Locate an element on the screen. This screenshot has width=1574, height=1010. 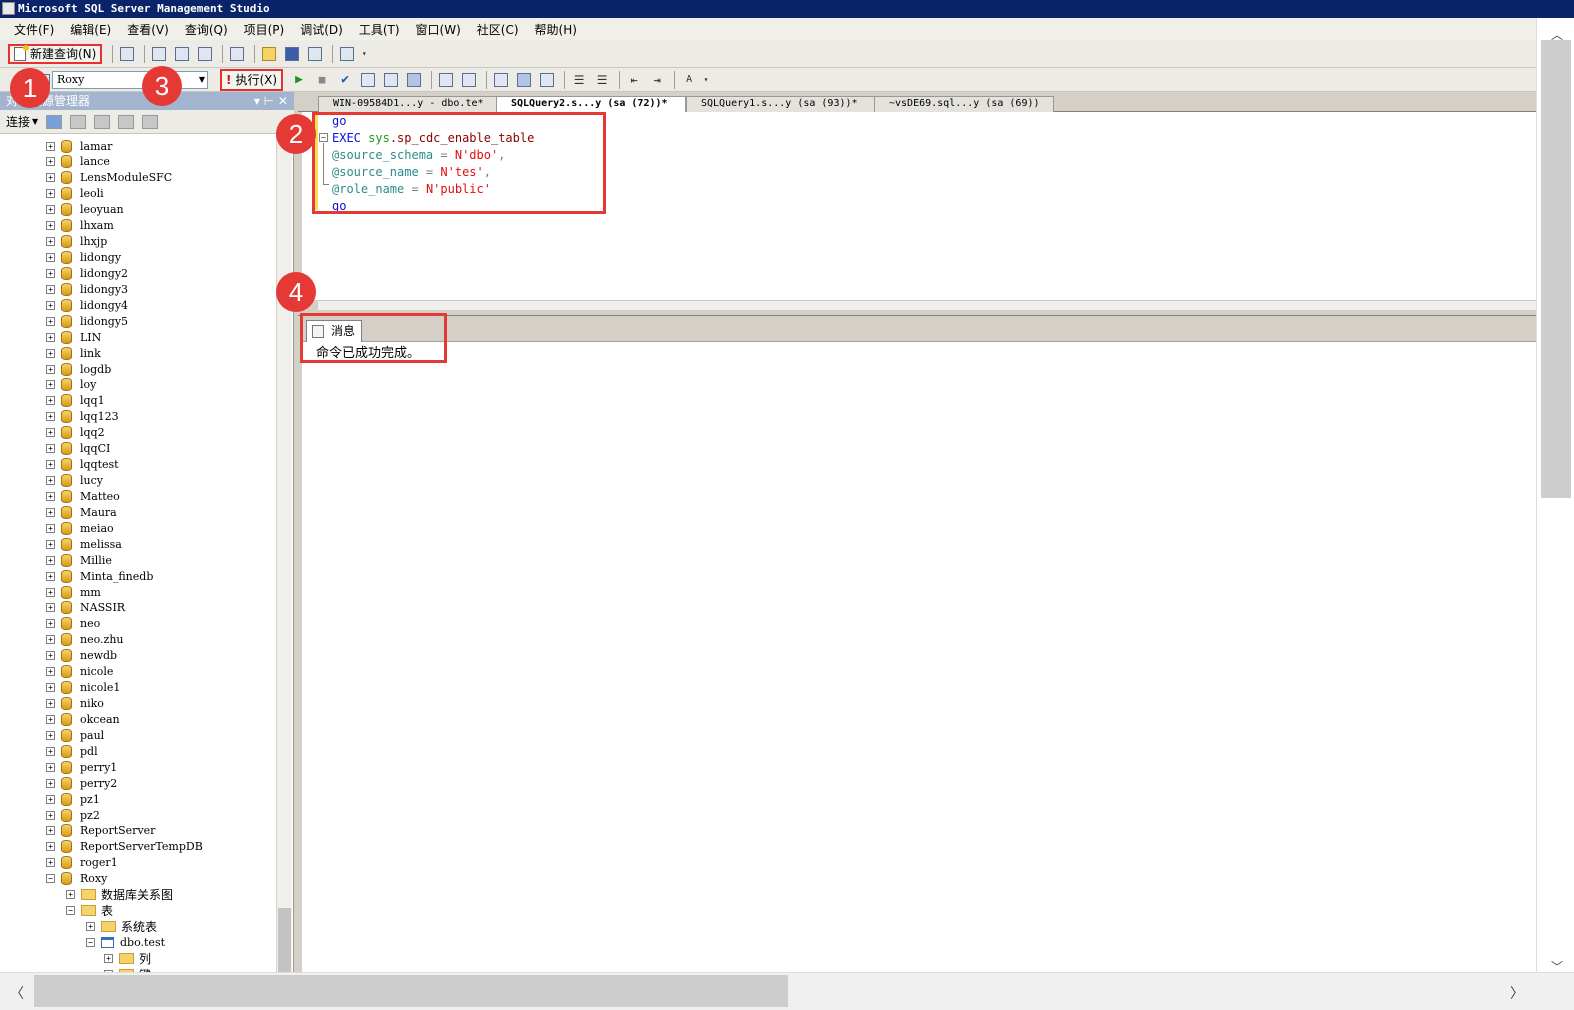
menu-project: 项目(P) is located at coordinates (264, 29).